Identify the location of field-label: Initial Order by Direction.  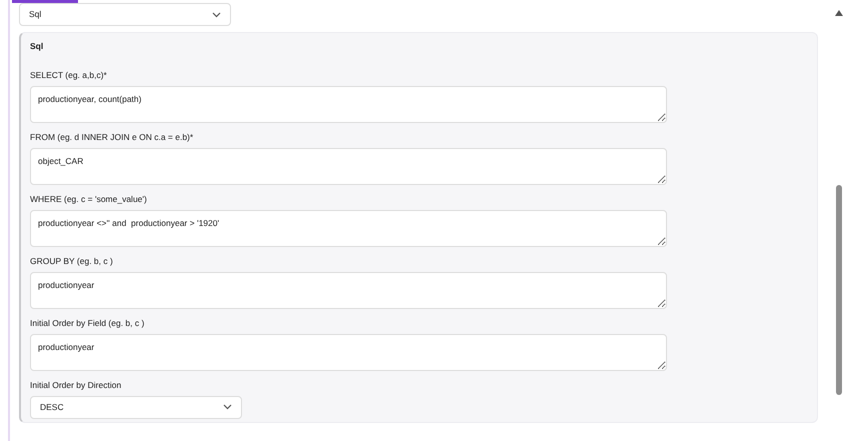
(76, 385).